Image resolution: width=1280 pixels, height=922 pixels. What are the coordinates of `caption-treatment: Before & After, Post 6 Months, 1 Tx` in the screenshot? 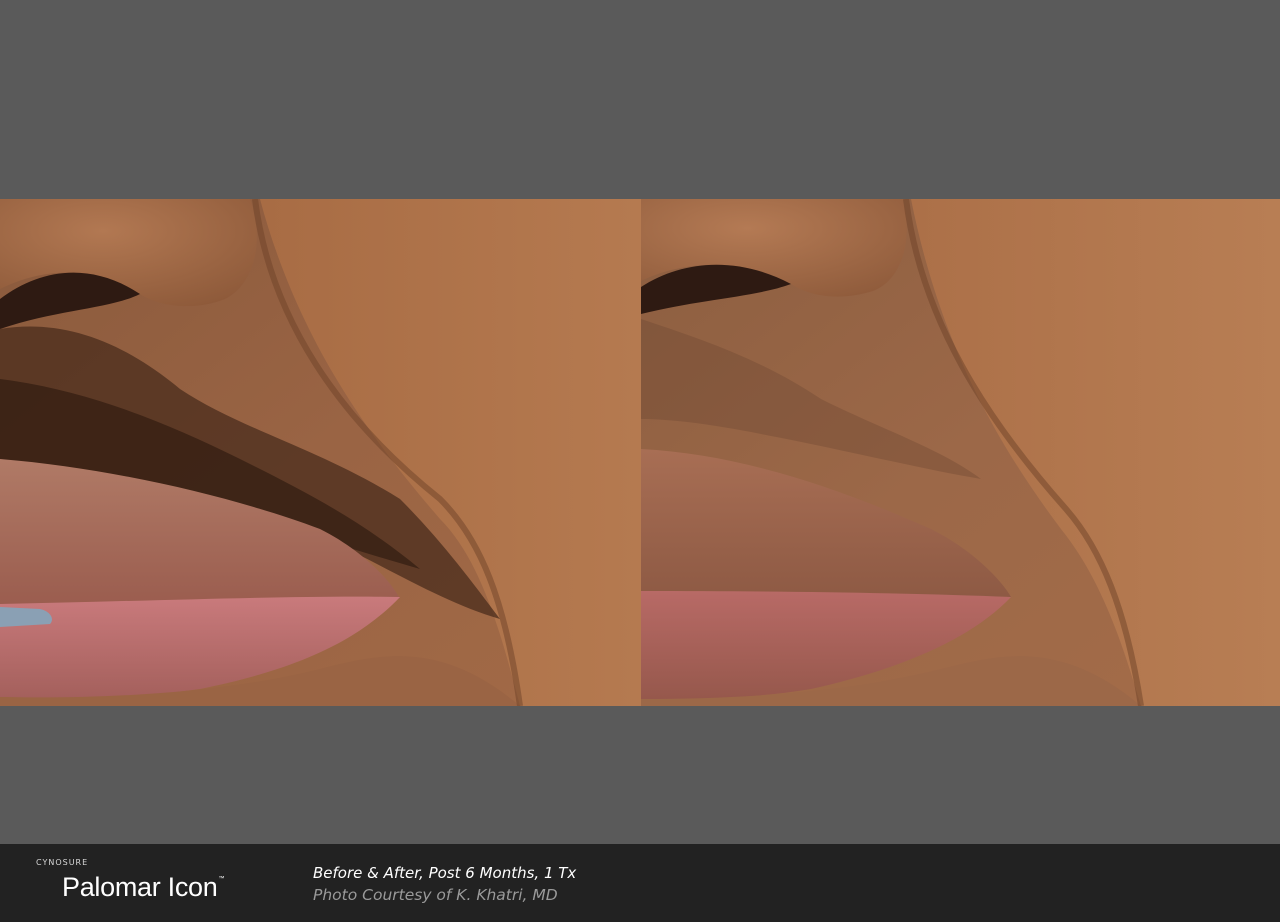 It's located at (445, 873).